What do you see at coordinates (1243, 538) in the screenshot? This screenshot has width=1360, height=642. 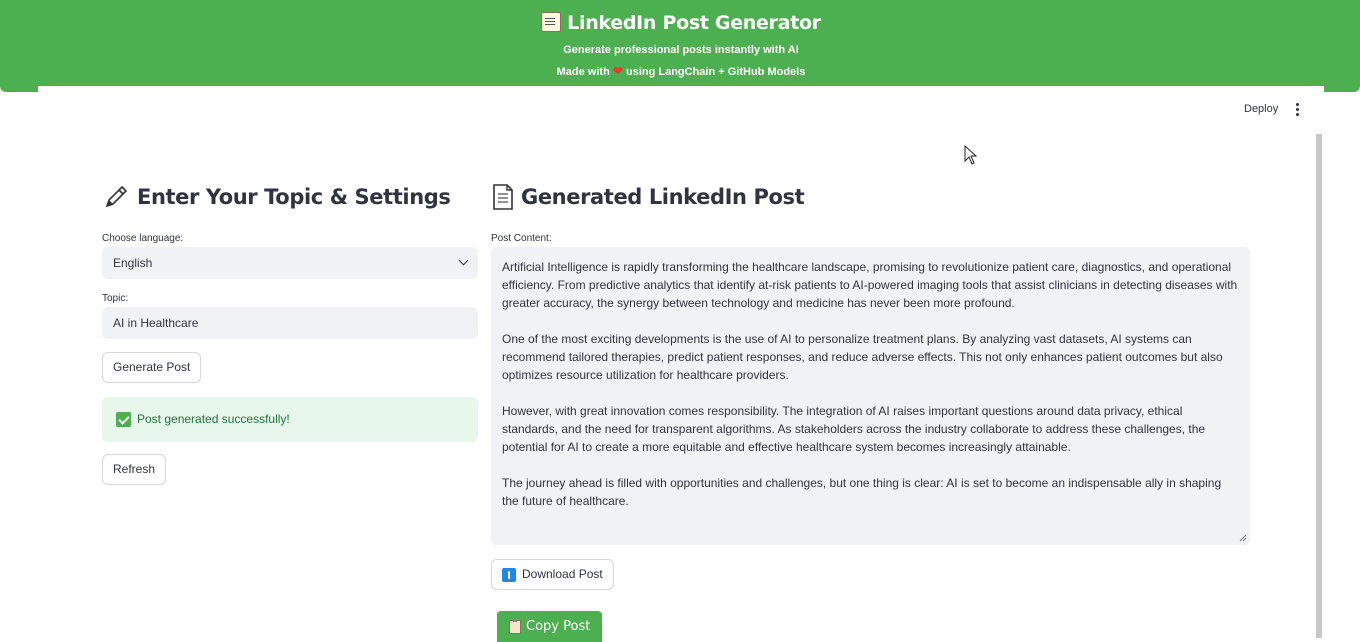 I see `resize-handle-icon` at bounding box center [1243, 538].